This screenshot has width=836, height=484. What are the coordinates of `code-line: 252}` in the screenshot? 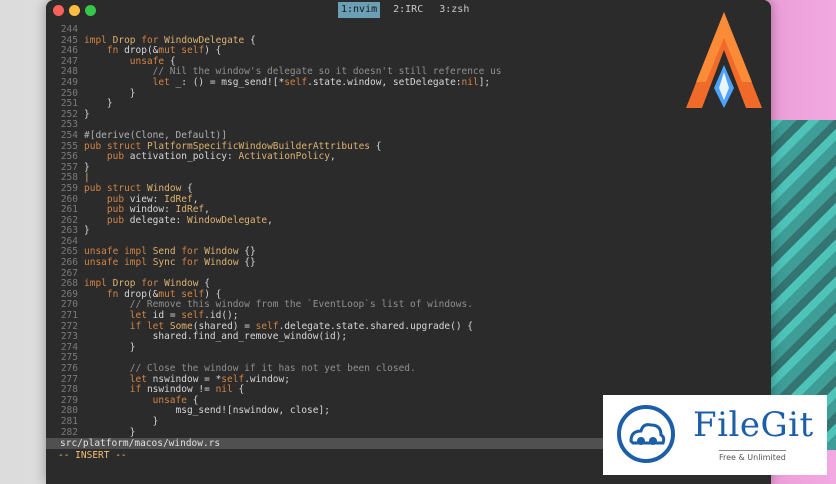 It's located at (408, 114).